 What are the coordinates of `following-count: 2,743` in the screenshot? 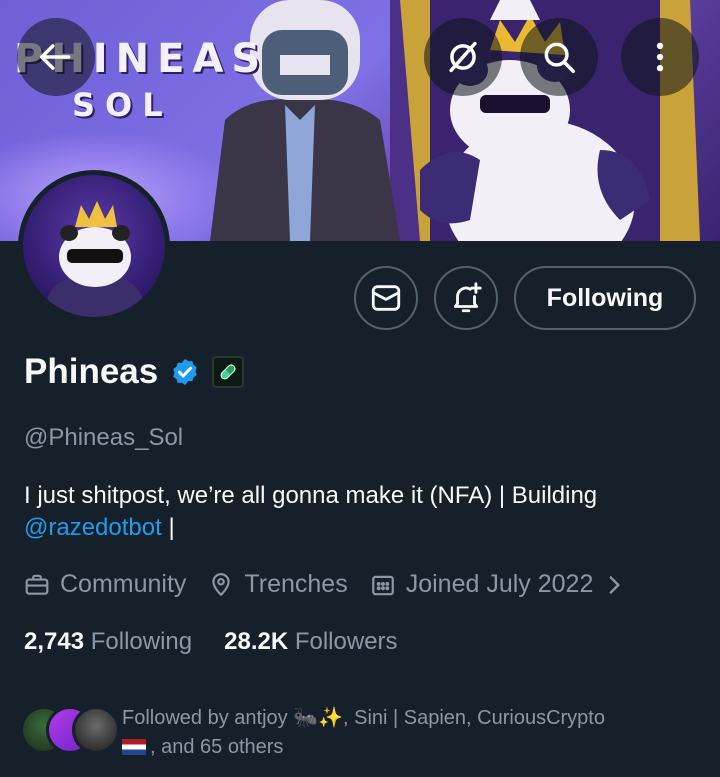 It's located at (54, 641).